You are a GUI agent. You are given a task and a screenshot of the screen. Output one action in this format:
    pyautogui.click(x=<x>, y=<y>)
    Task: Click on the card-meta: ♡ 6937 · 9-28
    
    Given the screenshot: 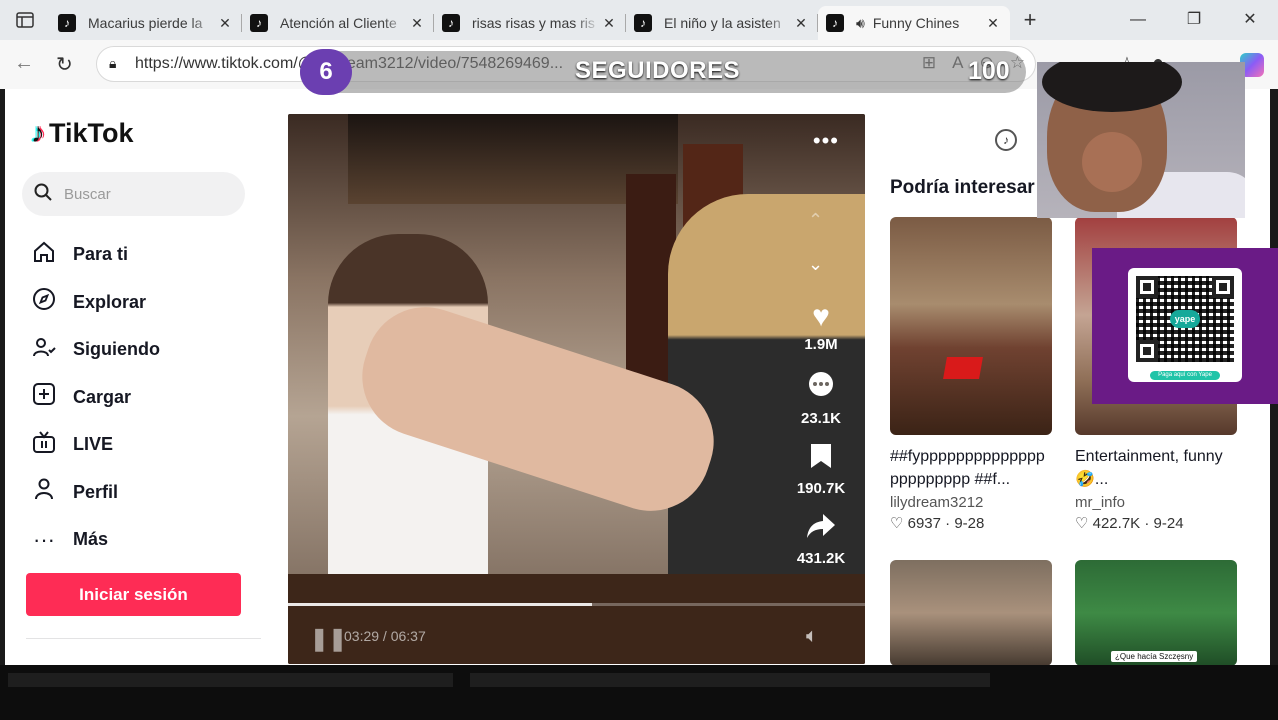 What is the action you would take?
    pyautogui.click(x=971, y=523)
    